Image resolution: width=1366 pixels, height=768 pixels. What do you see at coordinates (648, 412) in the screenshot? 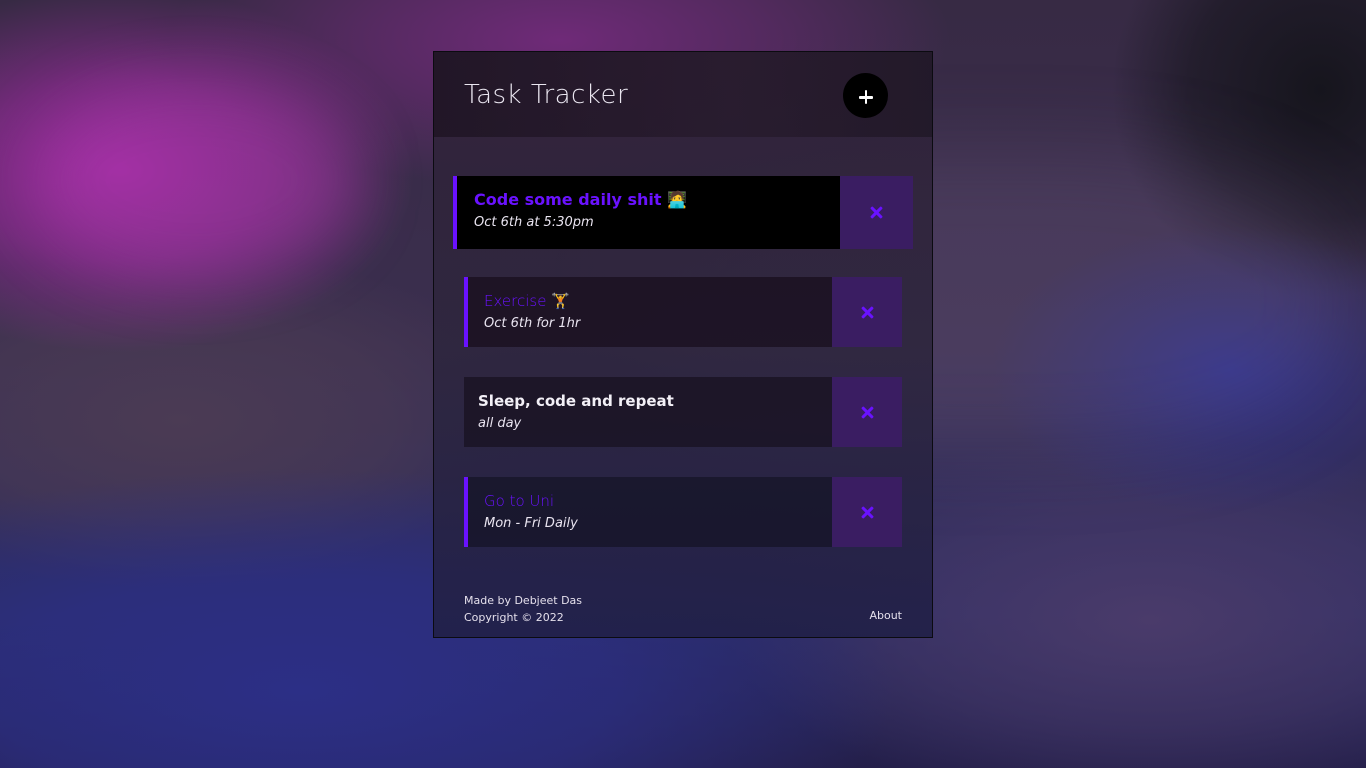
I see `task-content: Sleep, code and repeat all day` at bounding box center [648, 412].